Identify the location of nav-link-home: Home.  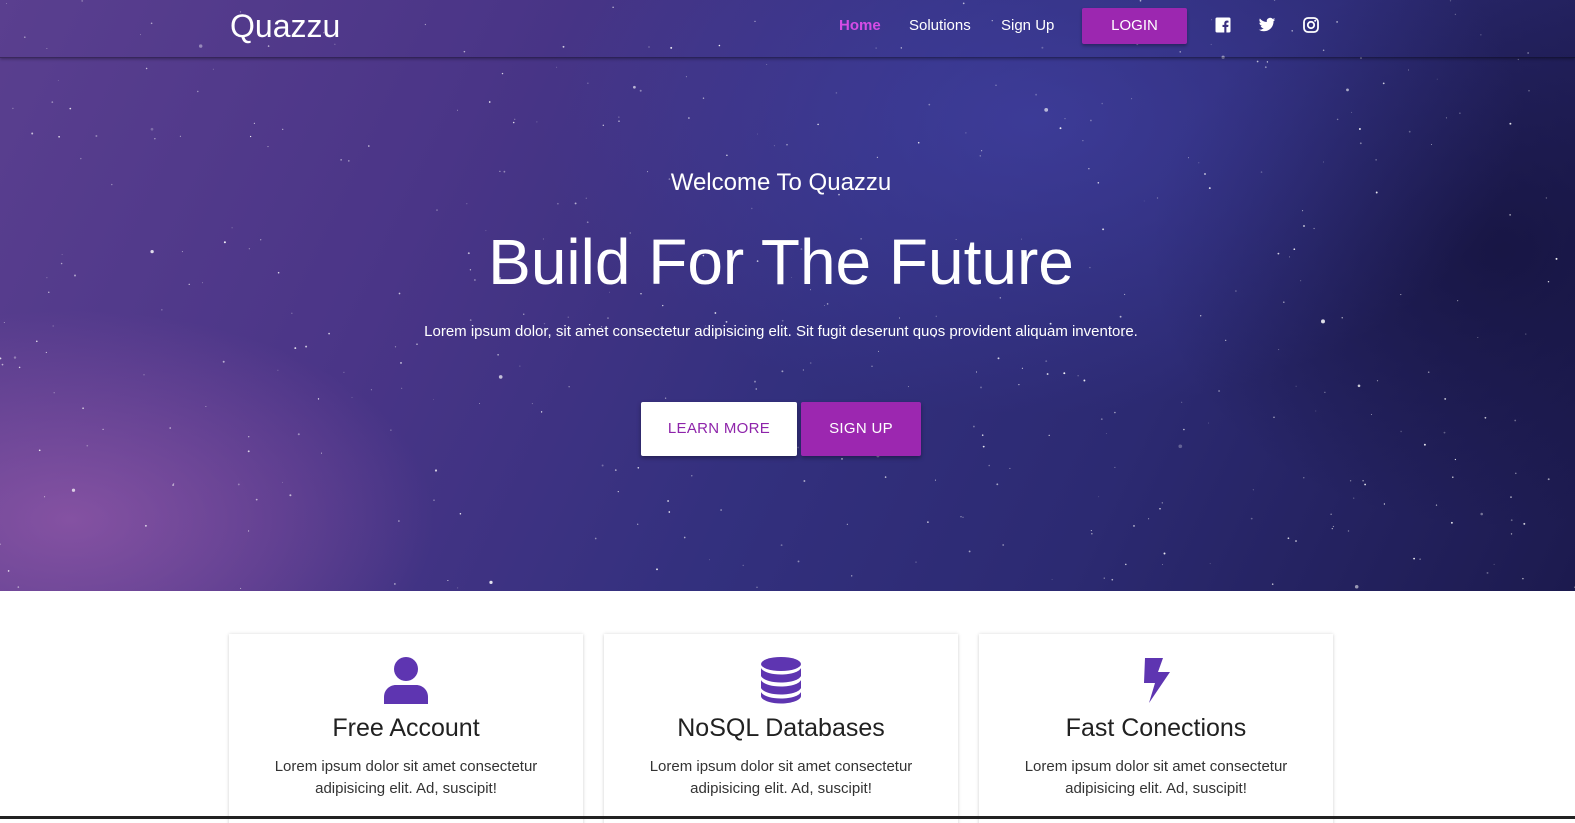
(860, 26).